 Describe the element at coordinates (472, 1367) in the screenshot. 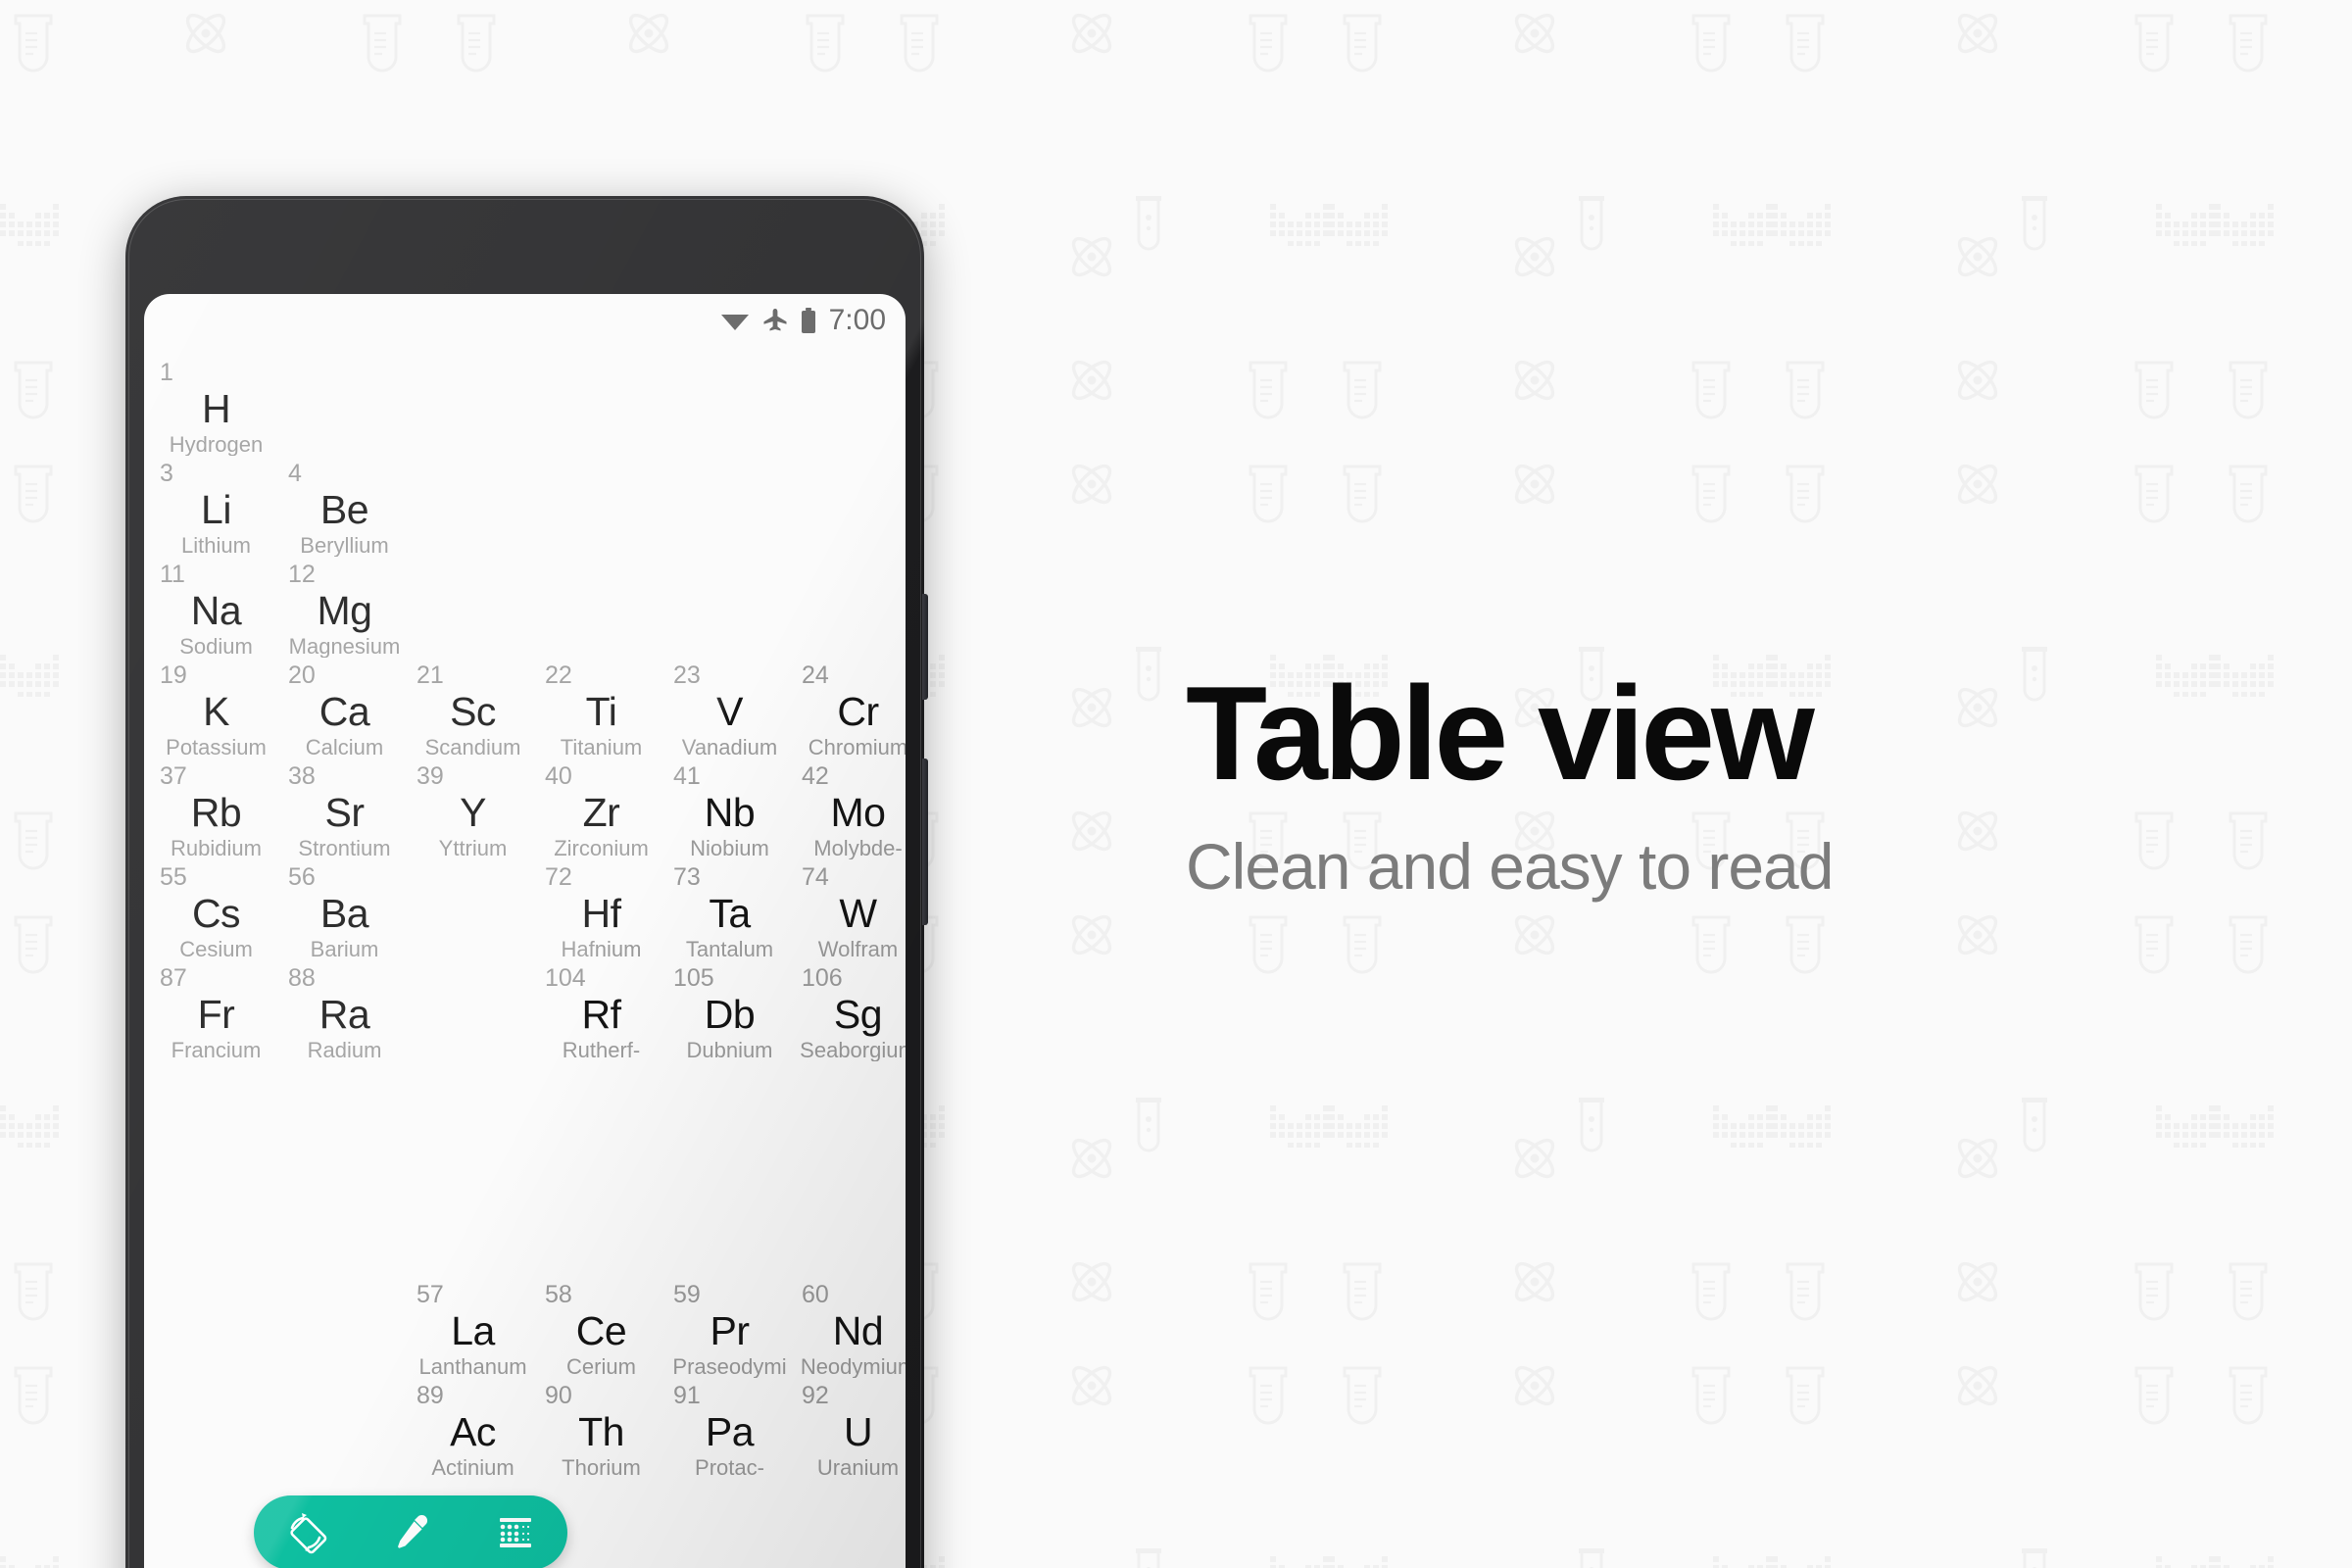

I see `element-name: Lanthanum` at that location.